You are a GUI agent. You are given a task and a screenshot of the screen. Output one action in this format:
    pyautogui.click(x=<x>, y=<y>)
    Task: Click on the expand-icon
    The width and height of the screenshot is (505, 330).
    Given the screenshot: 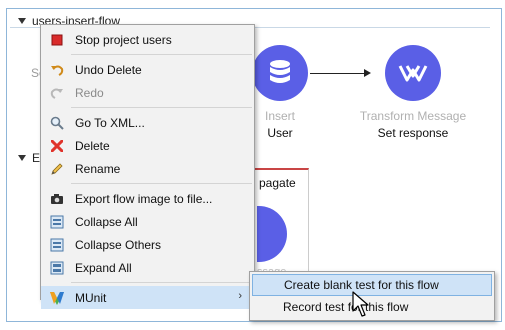 What is the action you would take?
    pyautogui.click(x=57, y=268)
    